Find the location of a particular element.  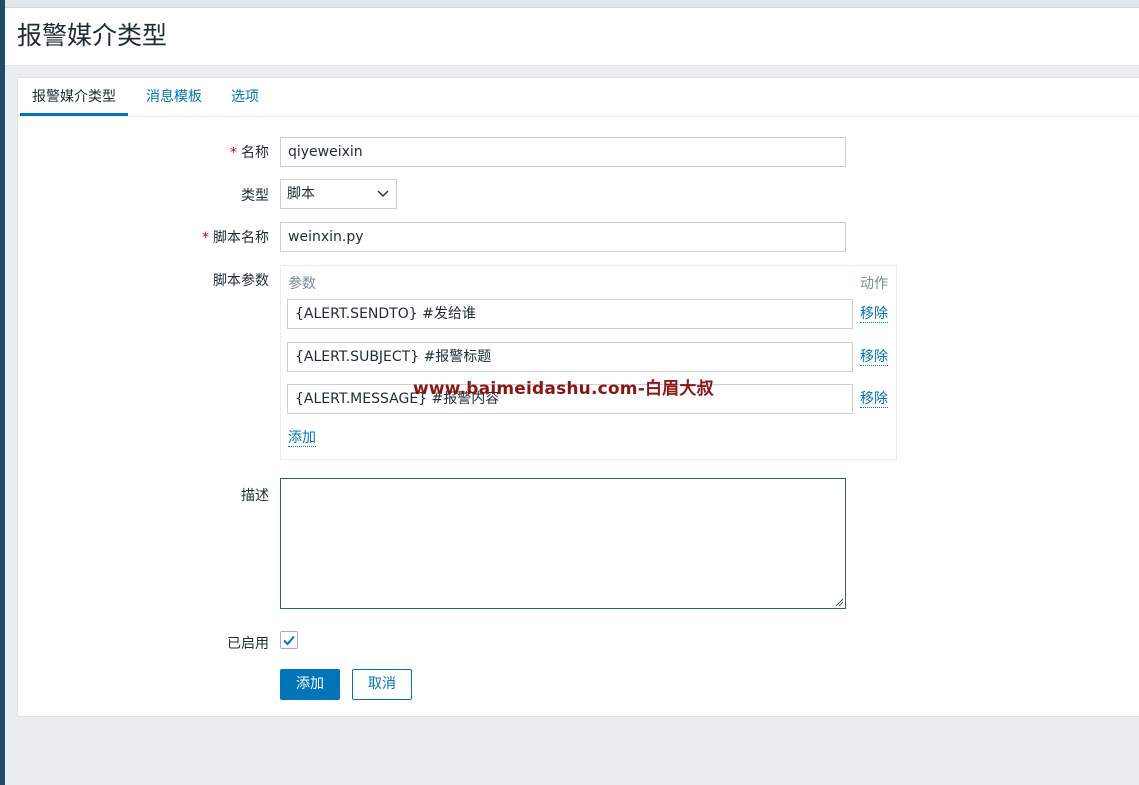

description-textarea is located at coordinates (563, 543).